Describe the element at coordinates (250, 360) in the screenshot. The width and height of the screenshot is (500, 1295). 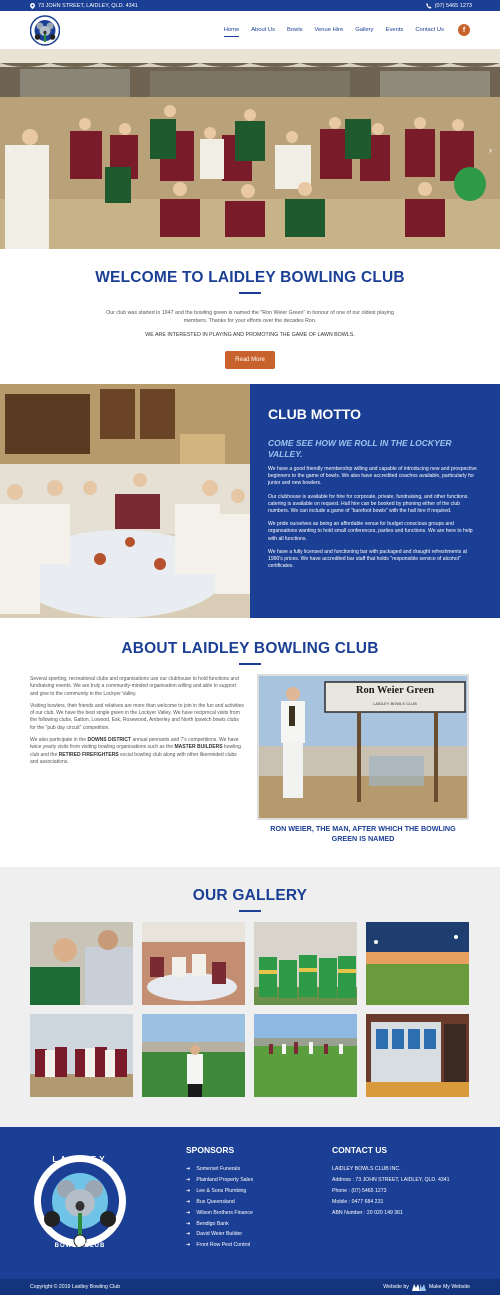
I see `read-more-button: Read More` at that location.